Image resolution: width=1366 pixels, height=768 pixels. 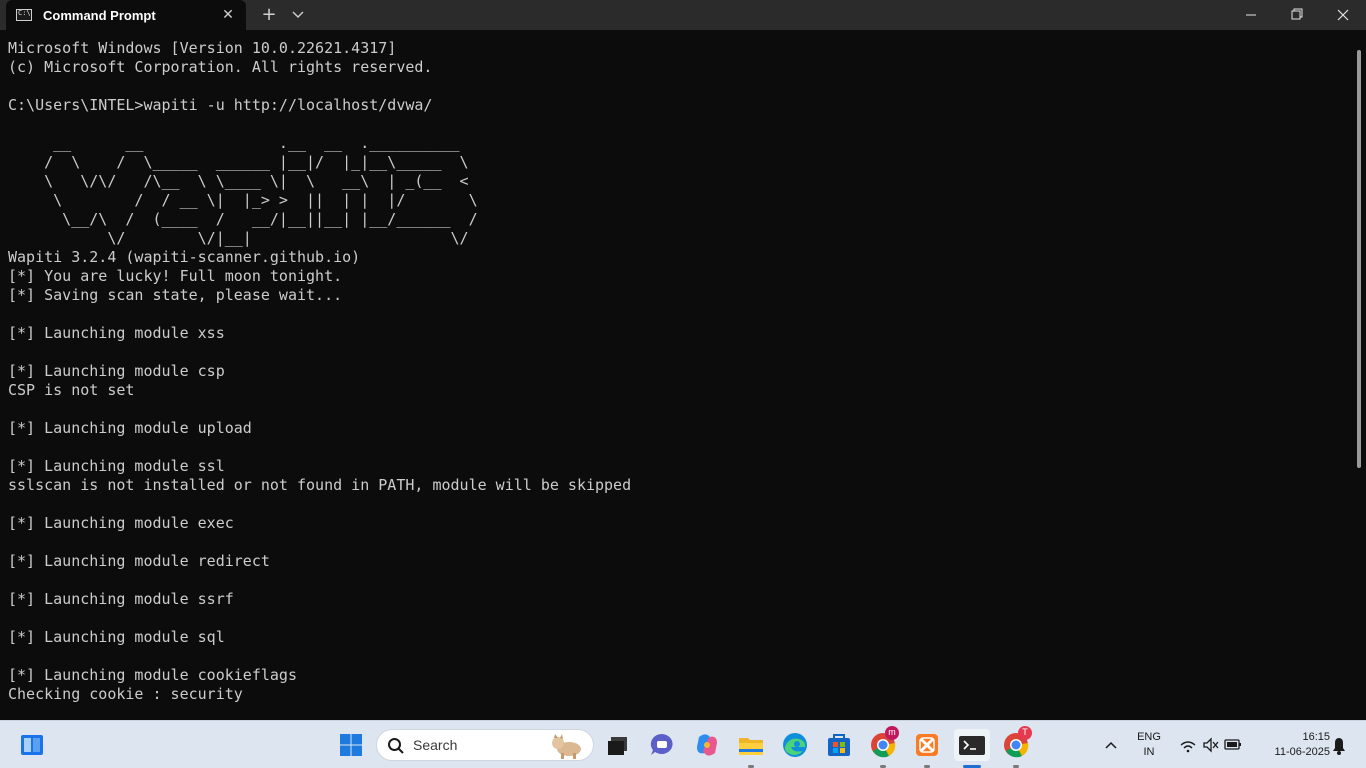 I want to click on copilot-icon, so click(x=707, y=745).